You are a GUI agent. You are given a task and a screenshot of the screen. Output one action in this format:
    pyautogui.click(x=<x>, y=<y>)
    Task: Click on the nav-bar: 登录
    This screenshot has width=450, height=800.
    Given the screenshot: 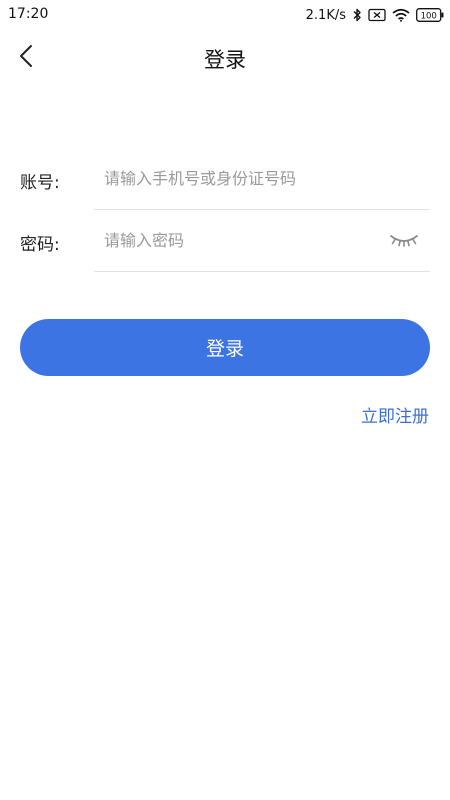 What is the action you would take?
    pyautogui.click(x=225, y=58)
    